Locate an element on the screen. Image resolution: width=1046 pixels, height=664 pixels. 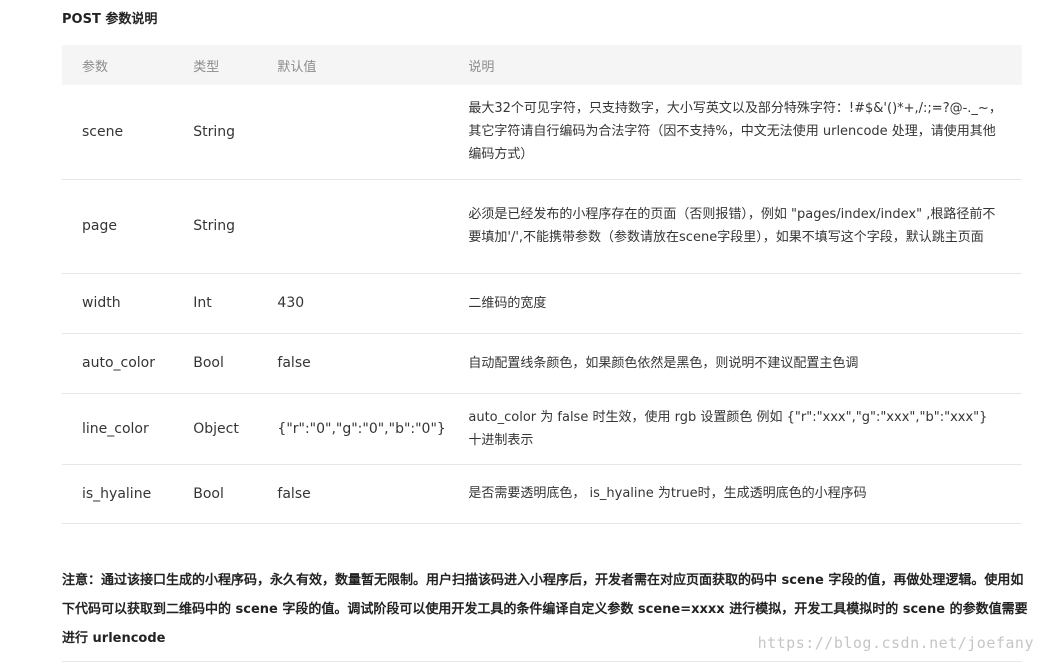
header-default: 默认值 is located at coordinates (297, 67).